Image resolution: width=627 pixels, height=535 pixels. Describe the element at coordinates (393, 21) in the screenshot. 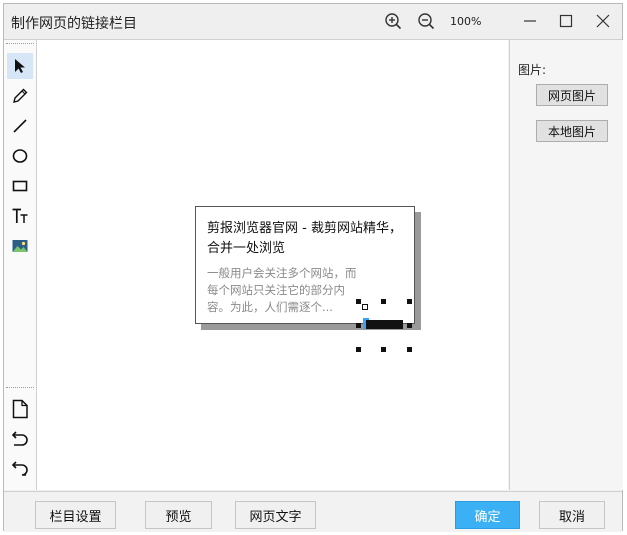

I see `zoom-in-icon` at that location.